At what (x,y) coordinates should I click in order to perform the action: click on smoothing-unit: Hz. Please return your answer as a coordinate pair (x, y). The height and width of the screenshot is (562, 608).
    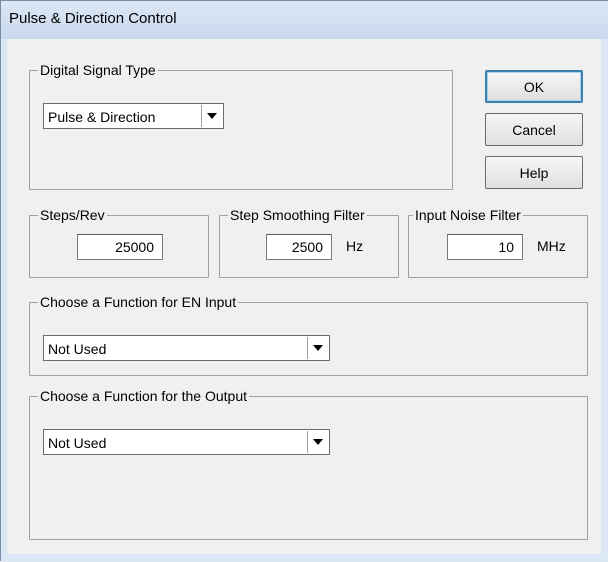
    Looking at the image, I should click on (355, 246).